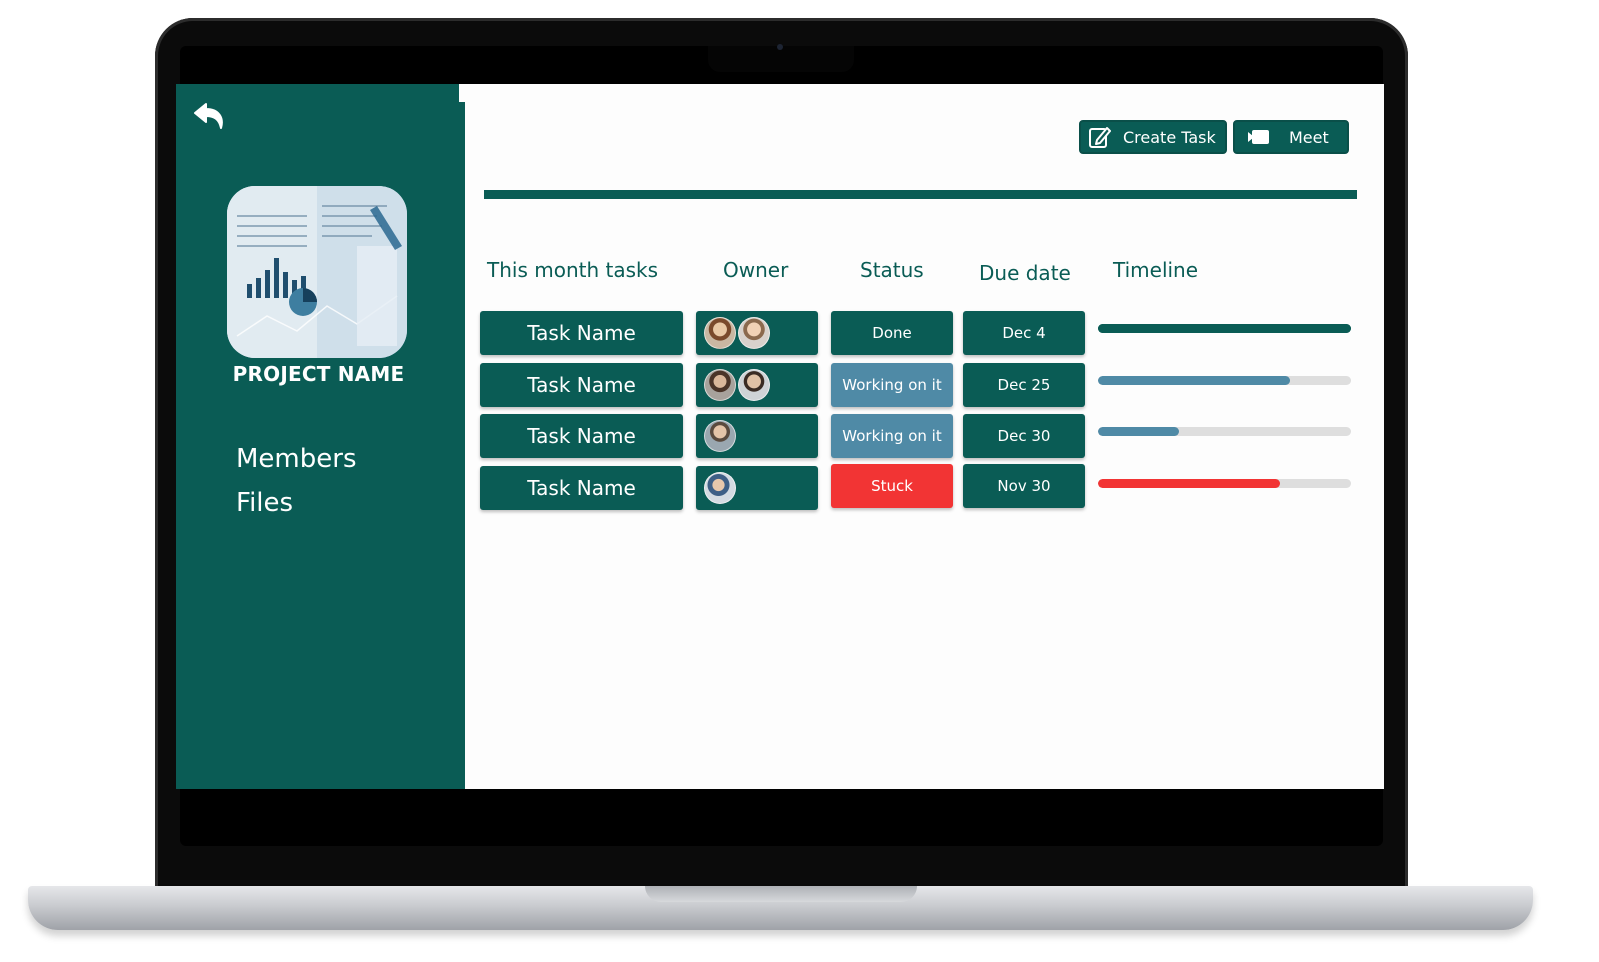  What do you see at coordinates (1025, 273) in the screenshot?
I see `column-header-due-date: Due date` at bounding box center [1025, 273].